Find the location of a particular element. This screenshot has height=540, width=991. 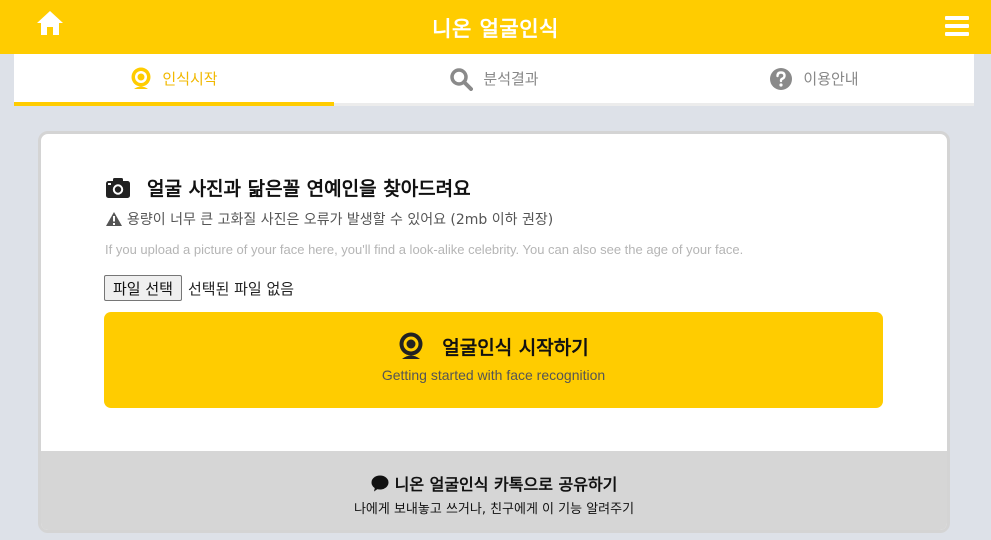

share-title: 니온 얼굴인식 카톡으로 공유하기 is located at coordinates (494, 483).